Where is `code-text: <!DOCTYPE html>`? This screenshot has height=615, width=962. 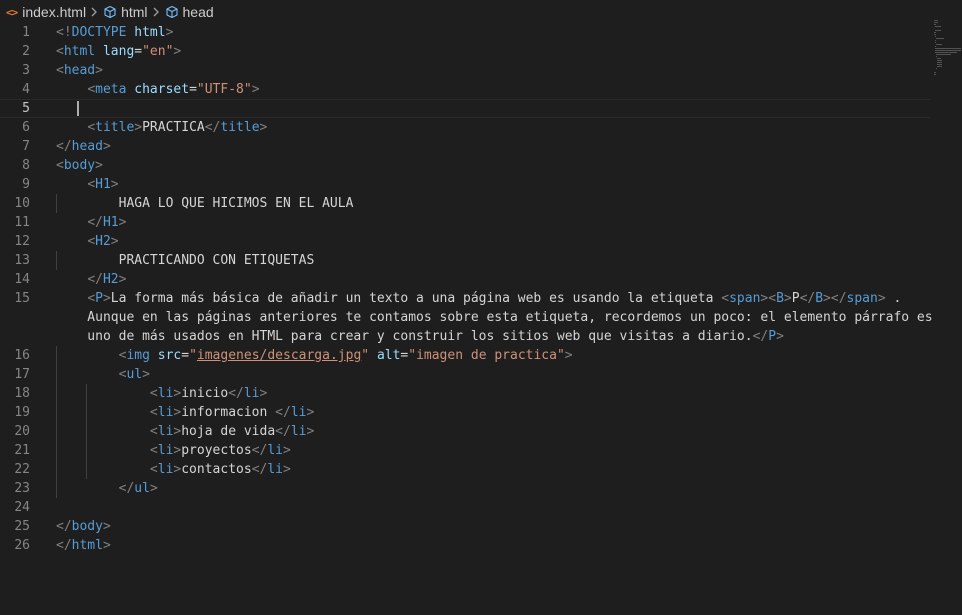 code-text: <!DOCTYPE html> is located at coordinates (114, 32).